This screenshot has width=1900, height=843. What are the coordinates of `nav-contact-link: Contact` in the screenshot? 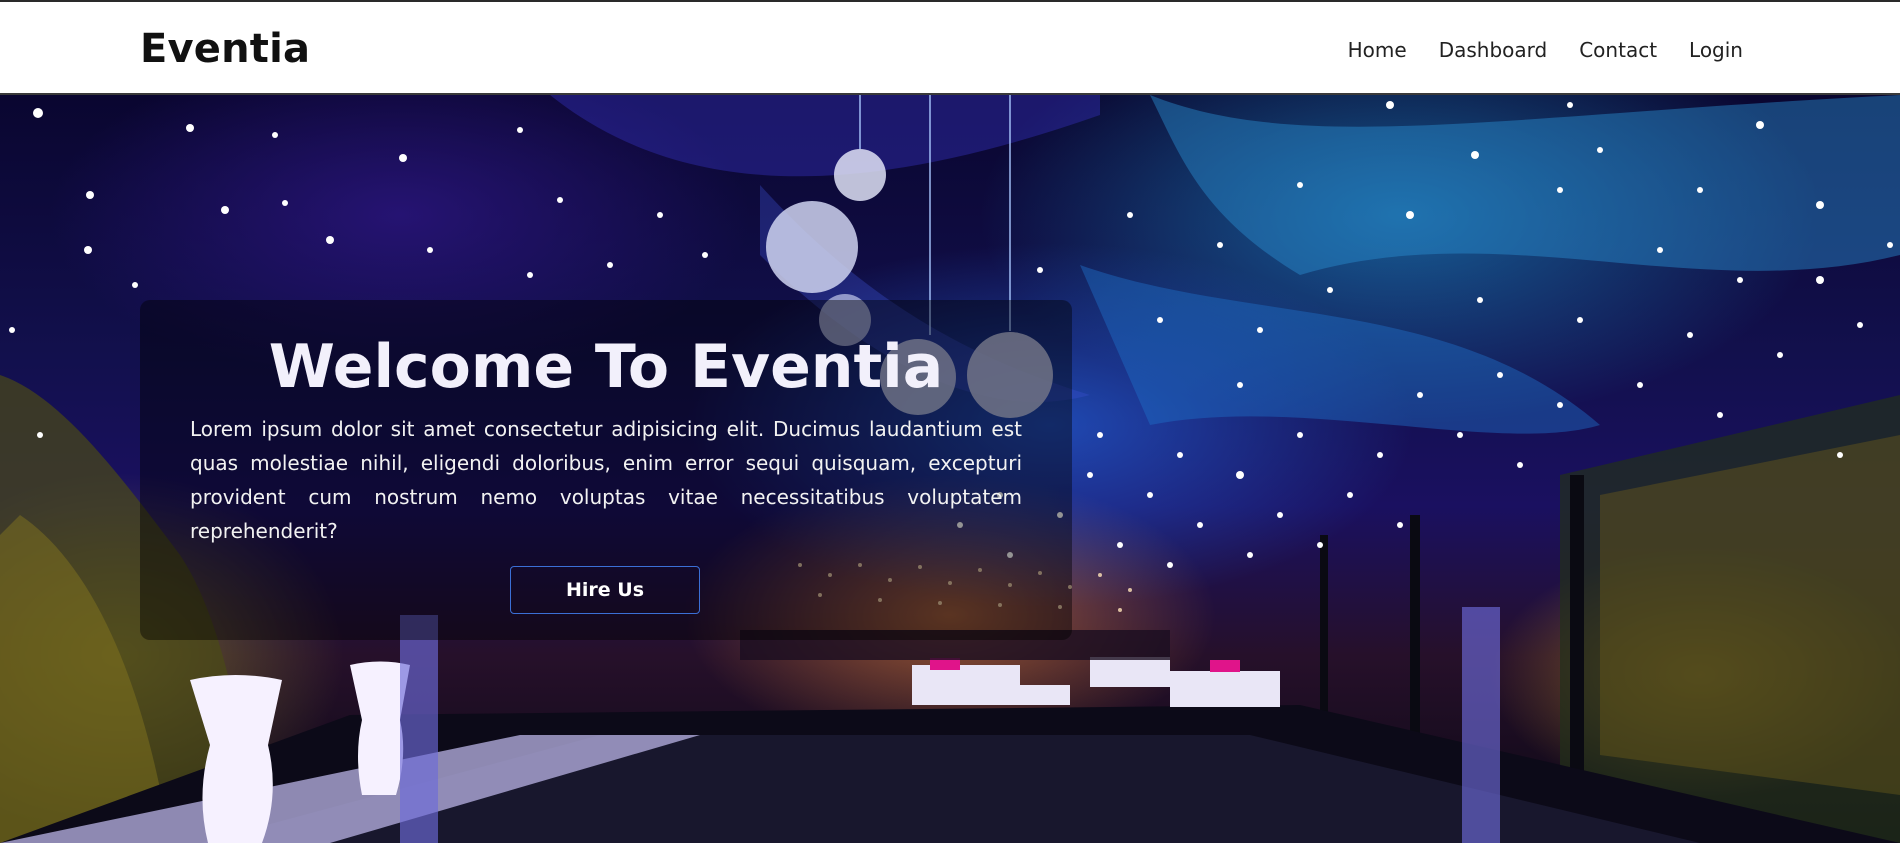 It's located at (1618, 50).